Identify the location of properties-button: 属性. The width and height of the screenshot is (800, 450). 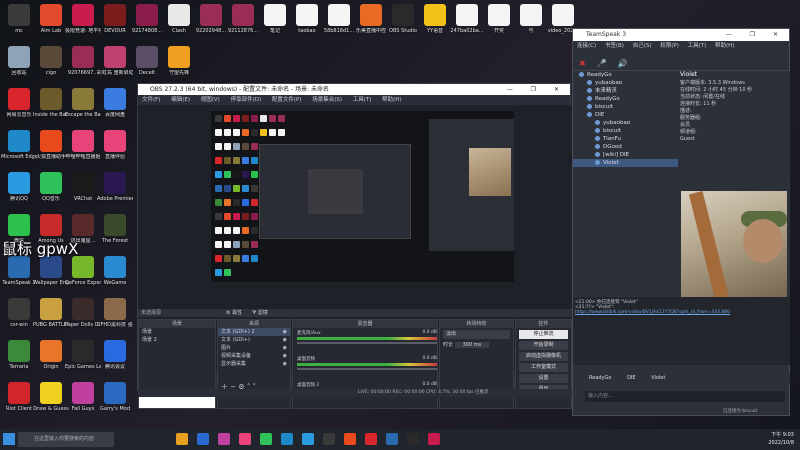
(237, 313).